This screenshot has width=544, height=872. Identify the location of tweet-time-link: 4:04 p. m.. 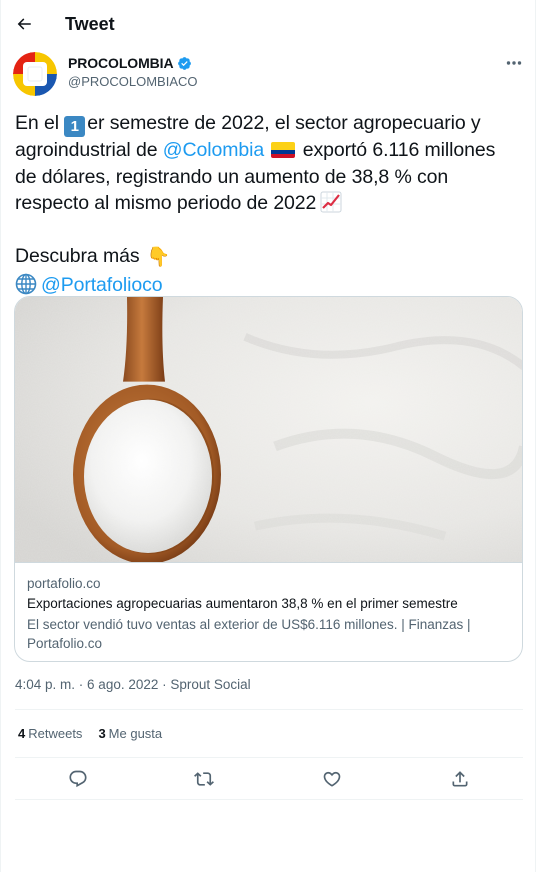
(45, 684).